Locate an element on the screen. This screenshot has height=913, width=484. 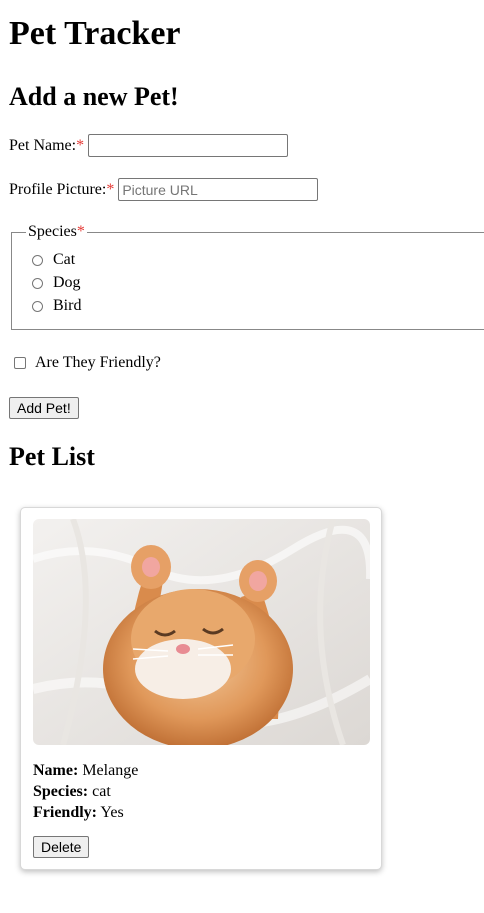
pet-name-label: Name: is located at coordinates (56, 770).